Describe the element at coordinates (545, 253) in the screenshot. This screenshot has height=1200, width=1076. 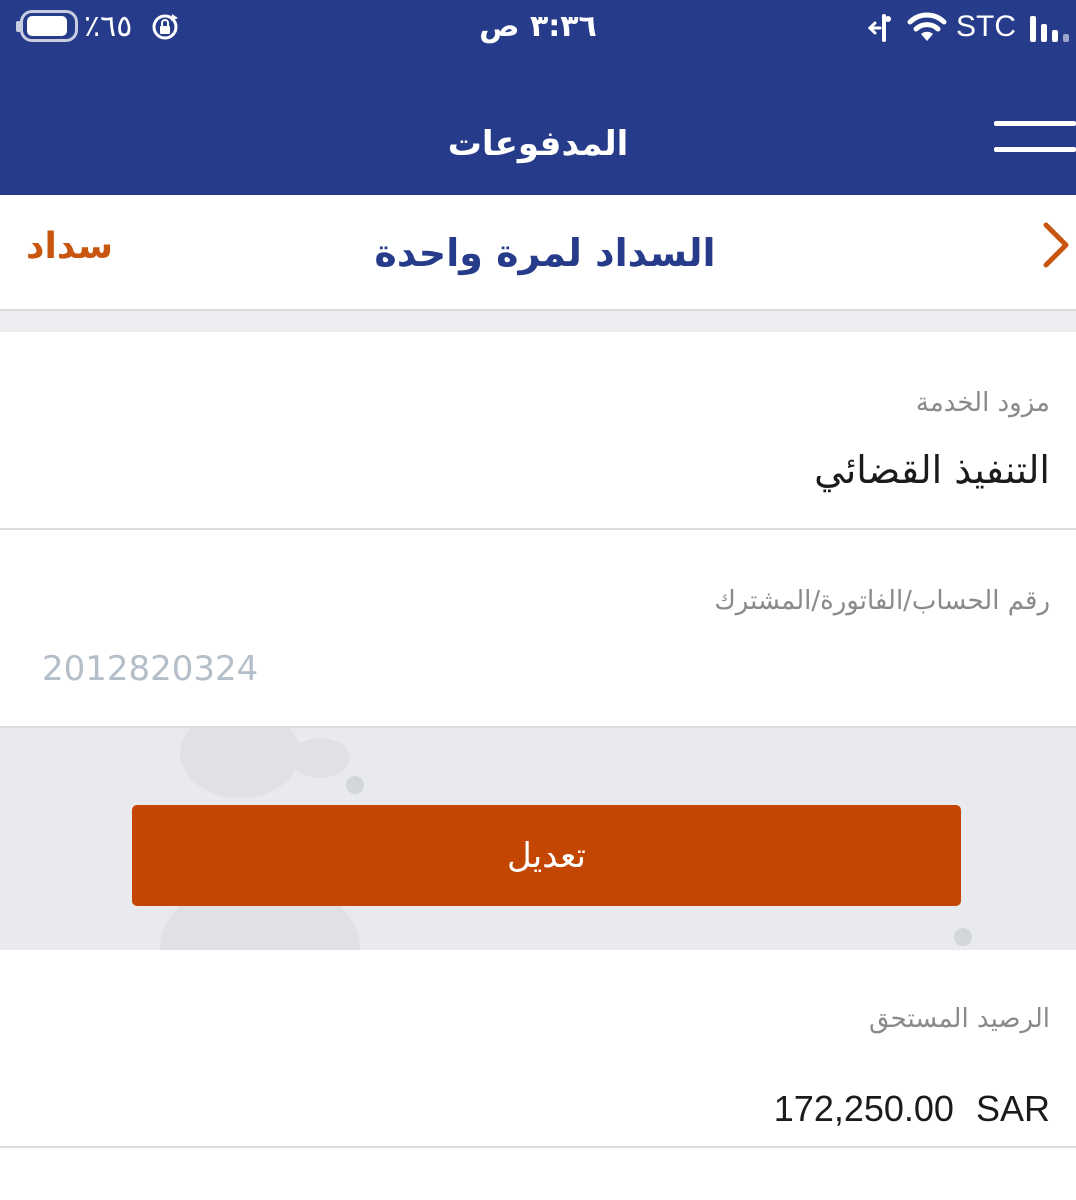
I see `section-title: السداد لمرة واحدة` at that location.